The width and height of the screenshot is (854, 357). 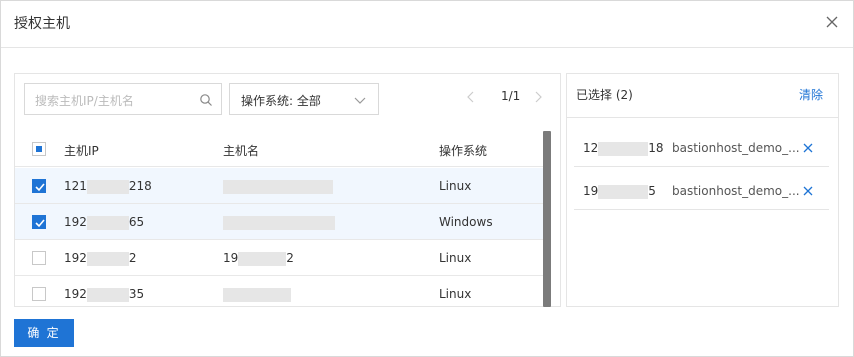 I want to click on search-placeholder: 搜索主机IP/主机名, so click(x=84, y=101).